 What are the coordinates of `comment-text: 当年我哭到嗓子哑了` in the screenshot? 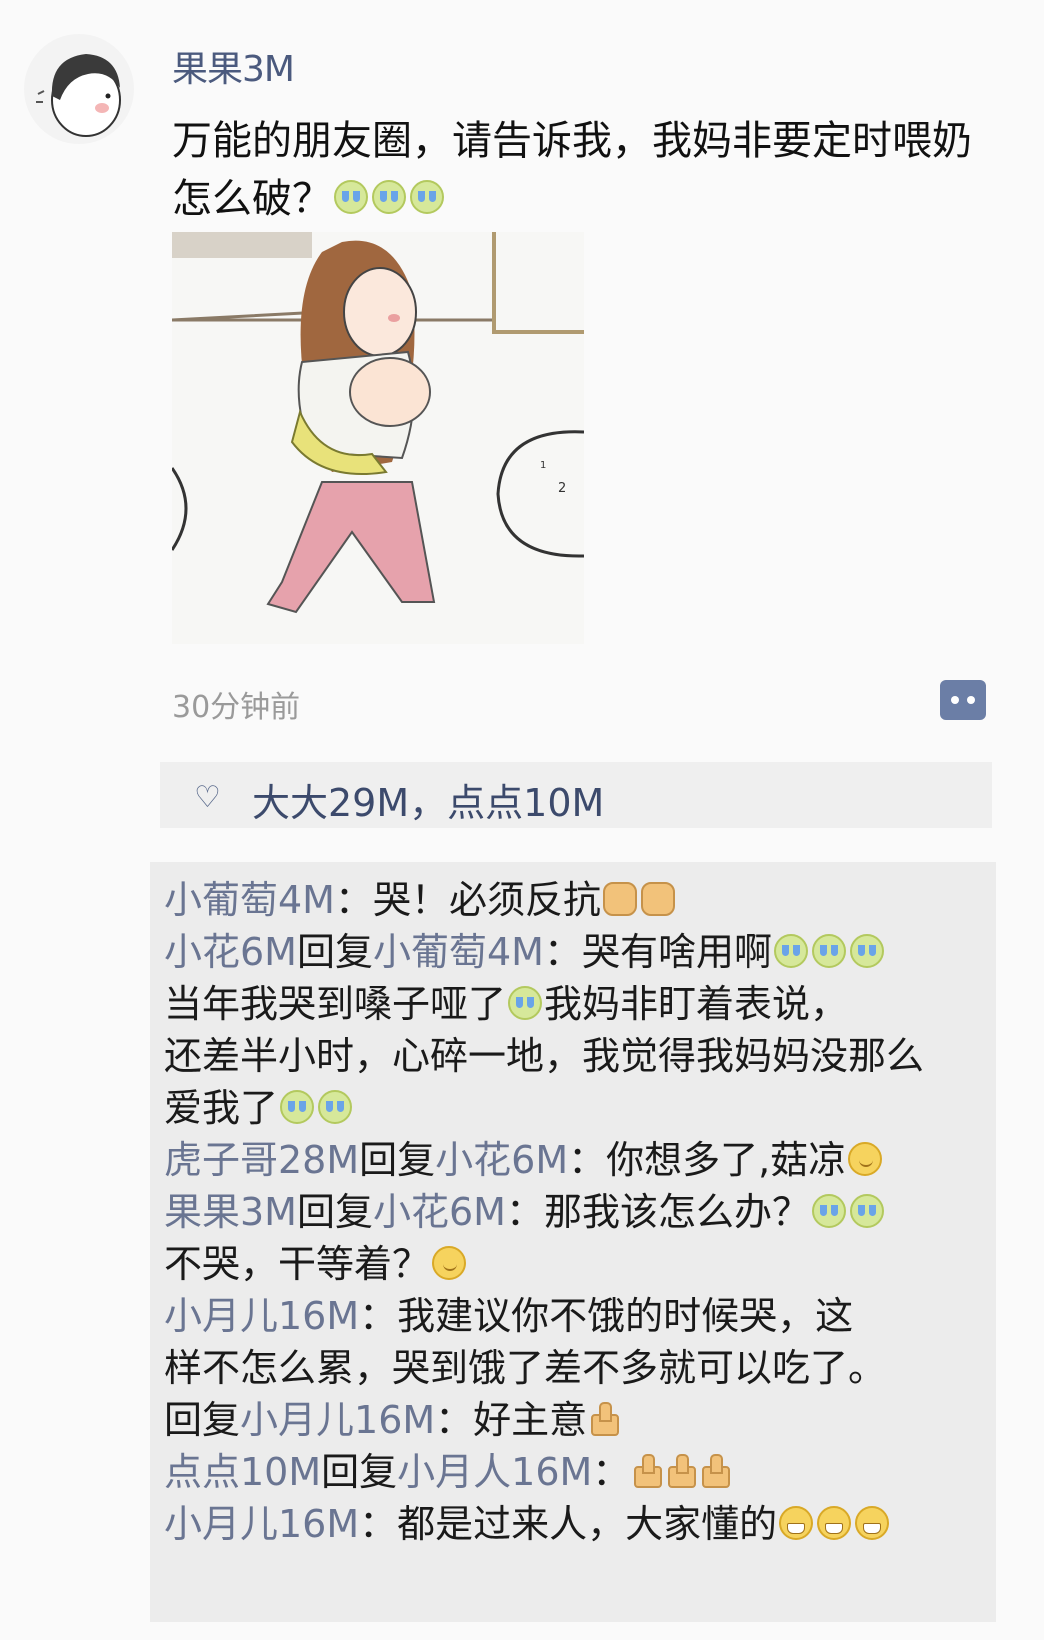 It's located at (335, 1004).